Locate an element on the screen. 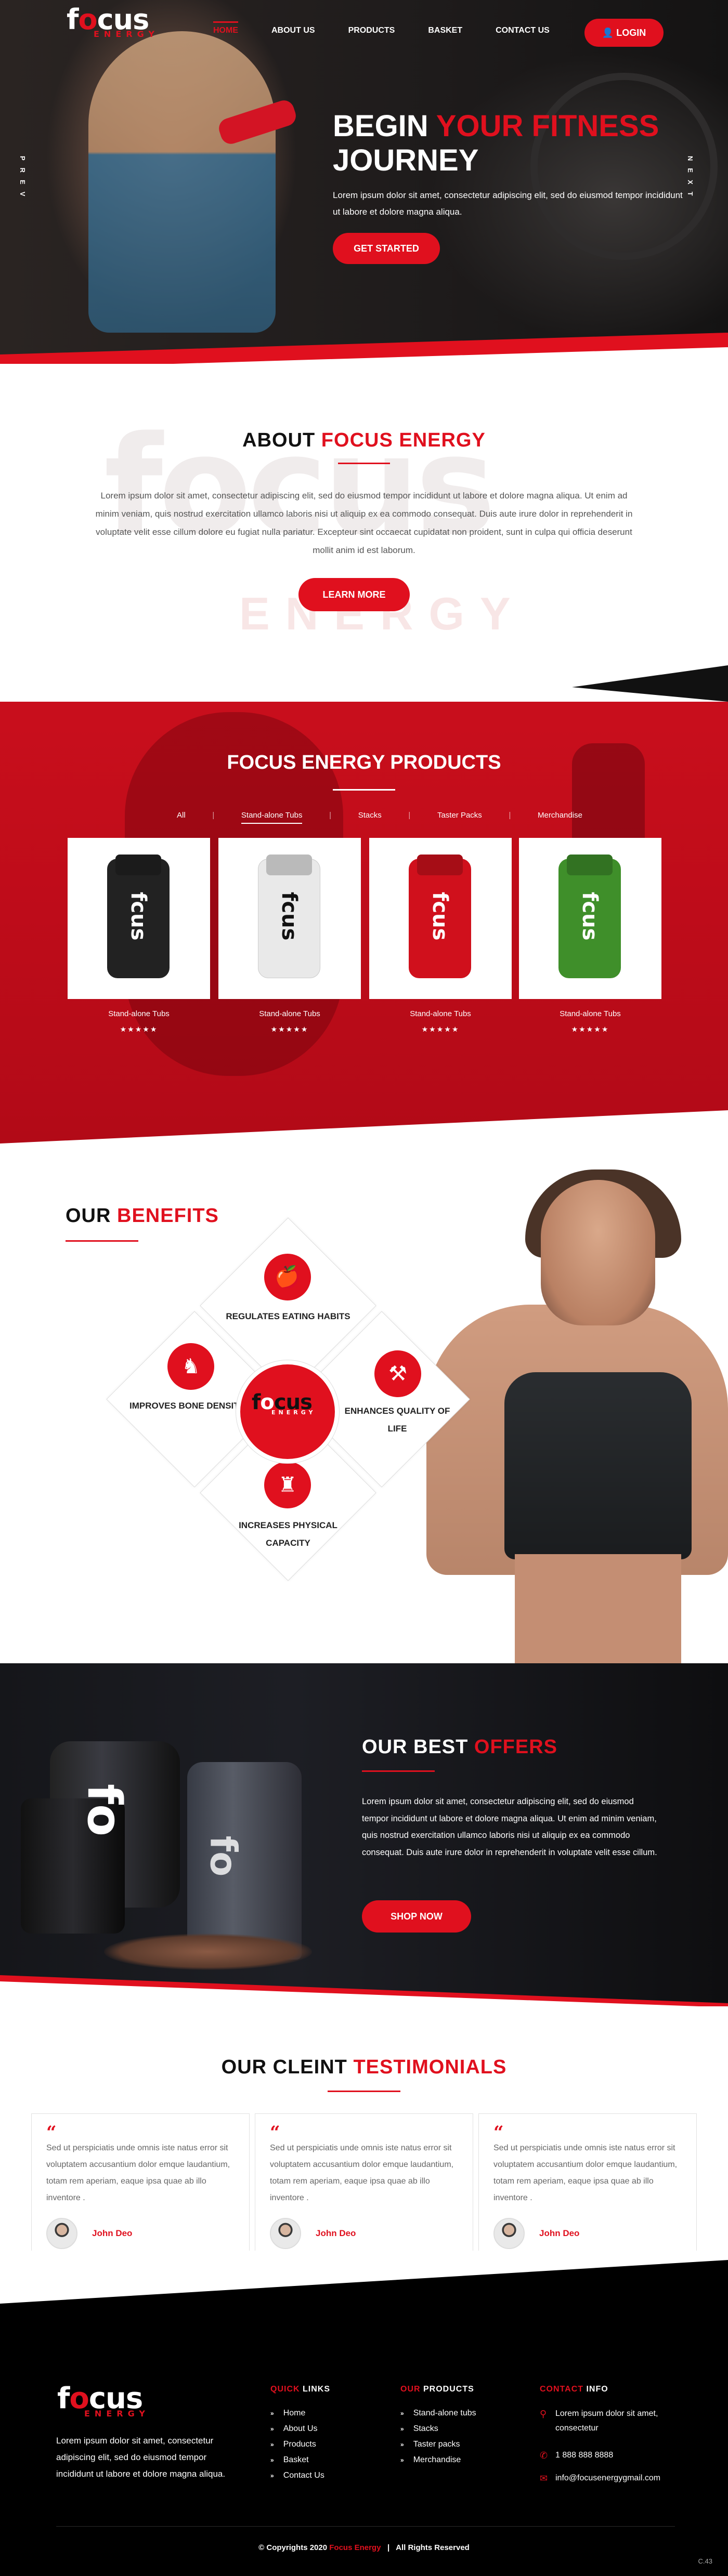 This screenshot has width=728, height=2576. footer-link-item: » Home is located at coordinates (300, 2413).